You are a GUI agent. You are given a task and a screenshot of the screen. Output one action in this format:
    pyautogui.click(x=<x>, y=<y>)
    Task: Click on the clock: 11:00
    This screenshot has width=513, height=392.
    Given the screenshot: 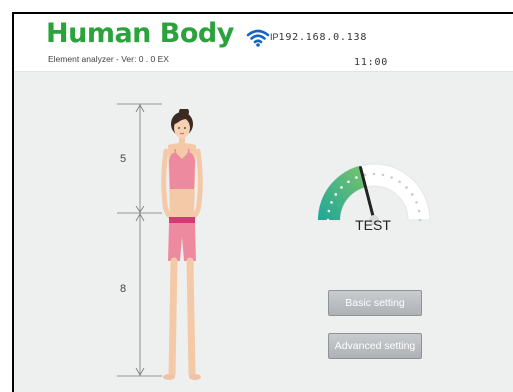 What is the action you would take?
    pyautogui.click(x=371, y=62)
    